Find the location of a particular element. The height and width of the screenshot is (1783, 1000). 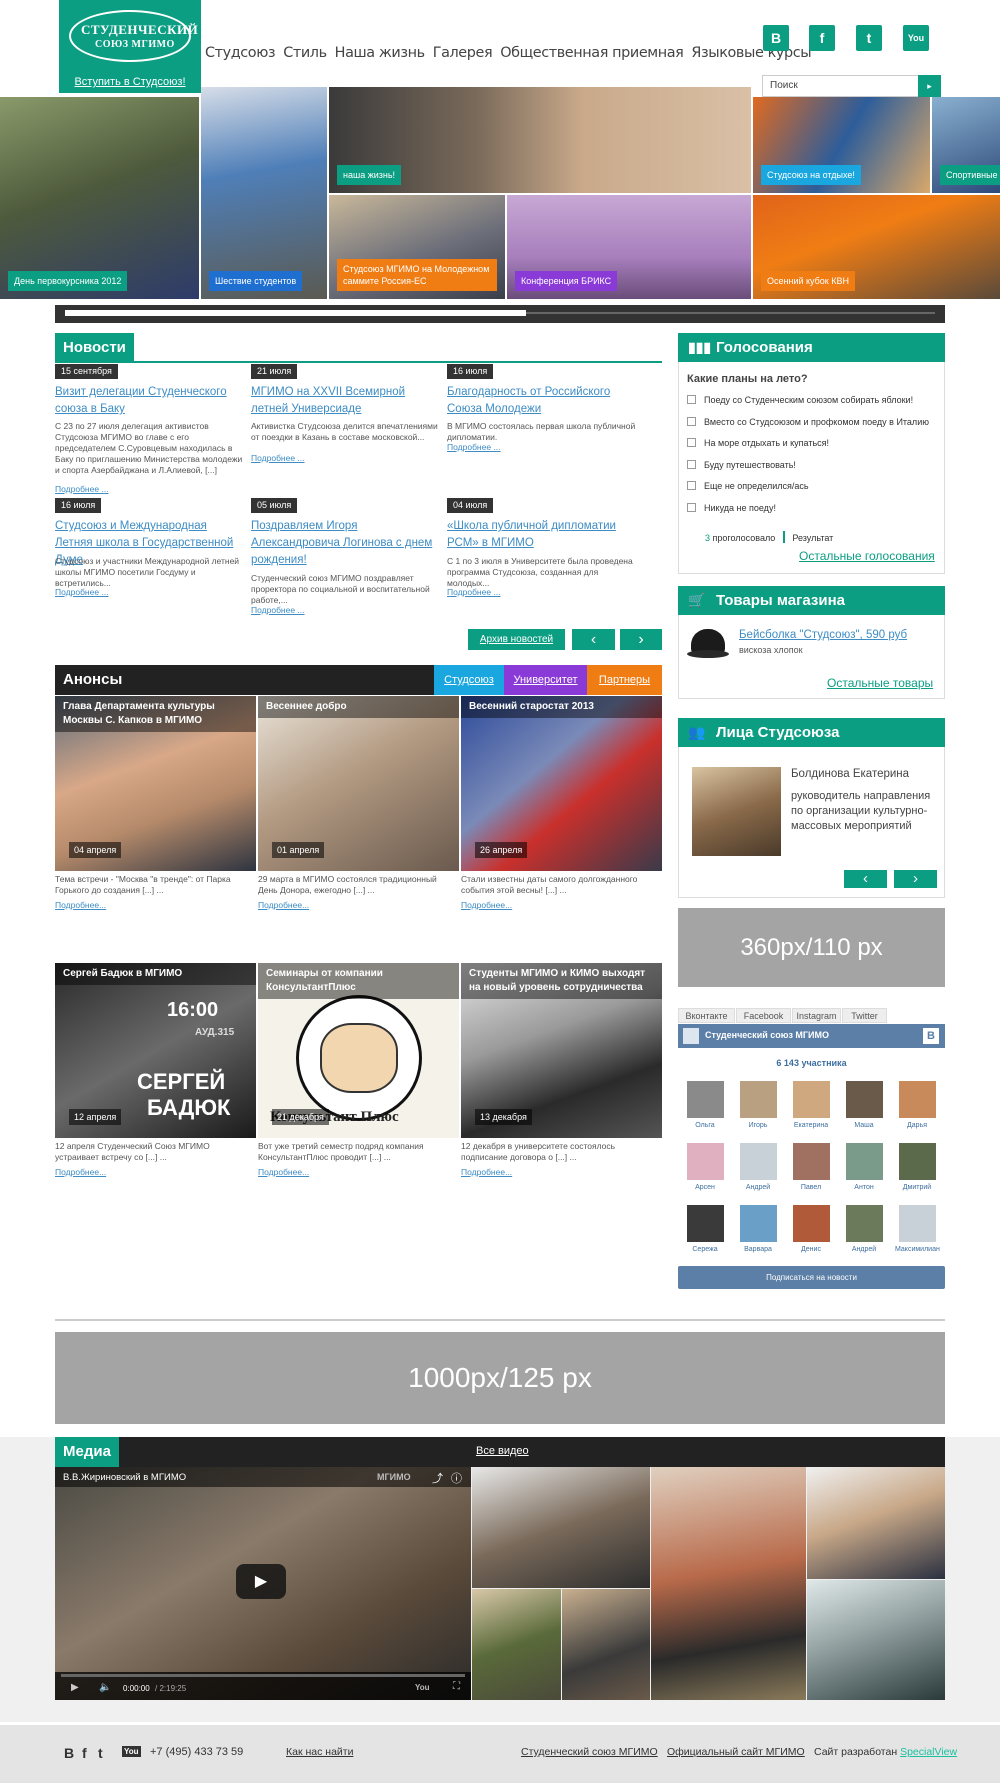

social-tab-twitter: Twitter is located at coordinates (864, 1015).